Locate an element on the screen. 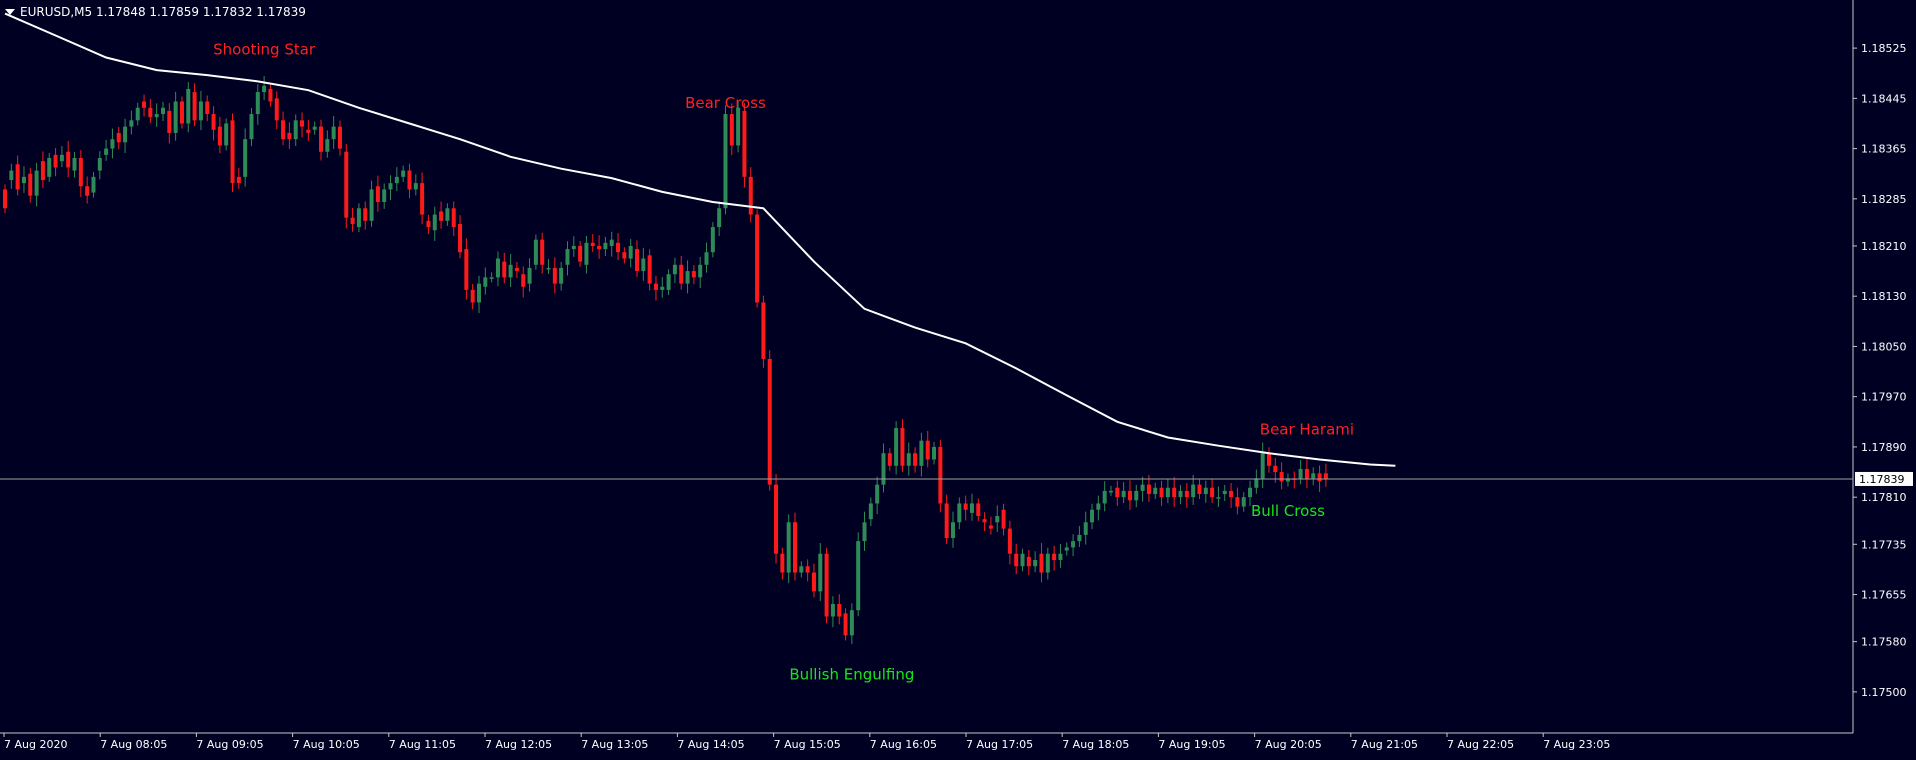 The width and height of the screenshot is (1916, 760). pattern-label: Bear Cross is located at coordinates (725, 103).